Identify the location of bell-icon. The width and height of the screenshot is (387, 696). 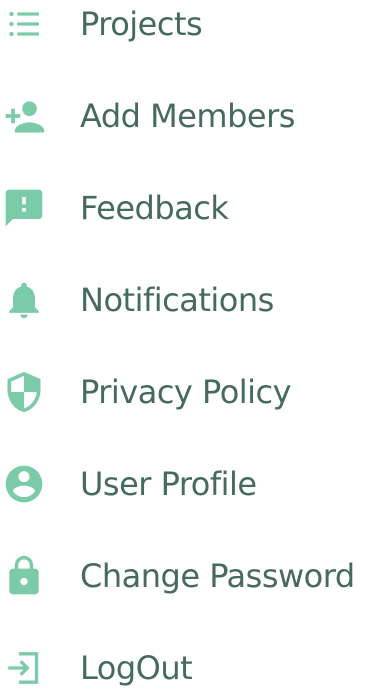
(24, 300).